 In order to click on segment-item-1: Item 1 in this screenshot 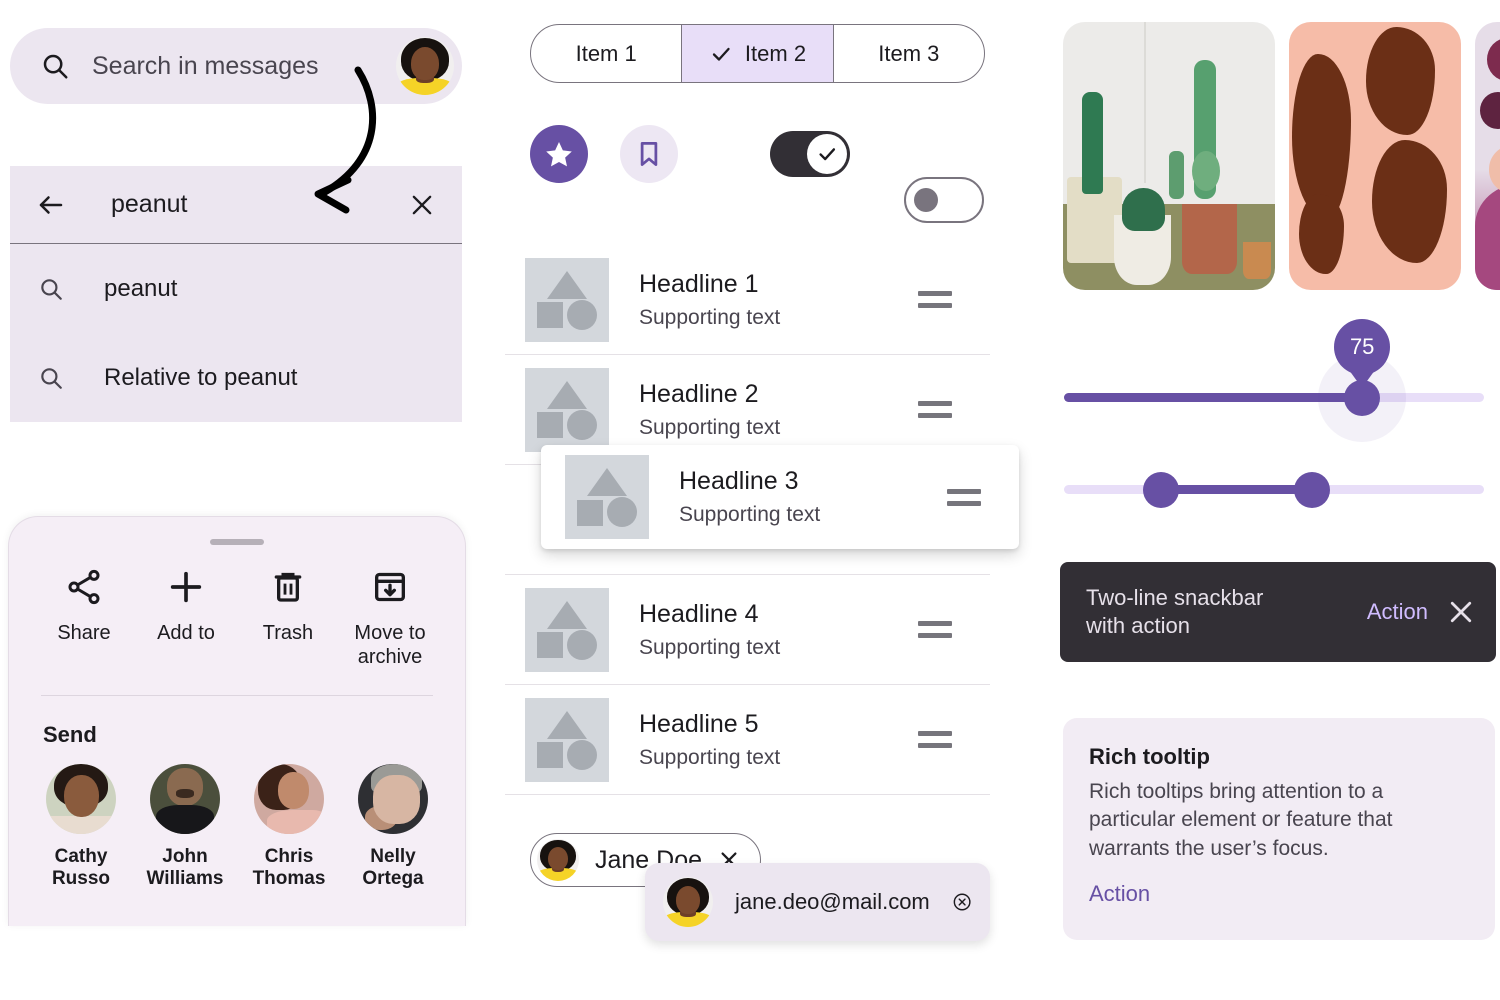, I will do `click(606, 53)`.